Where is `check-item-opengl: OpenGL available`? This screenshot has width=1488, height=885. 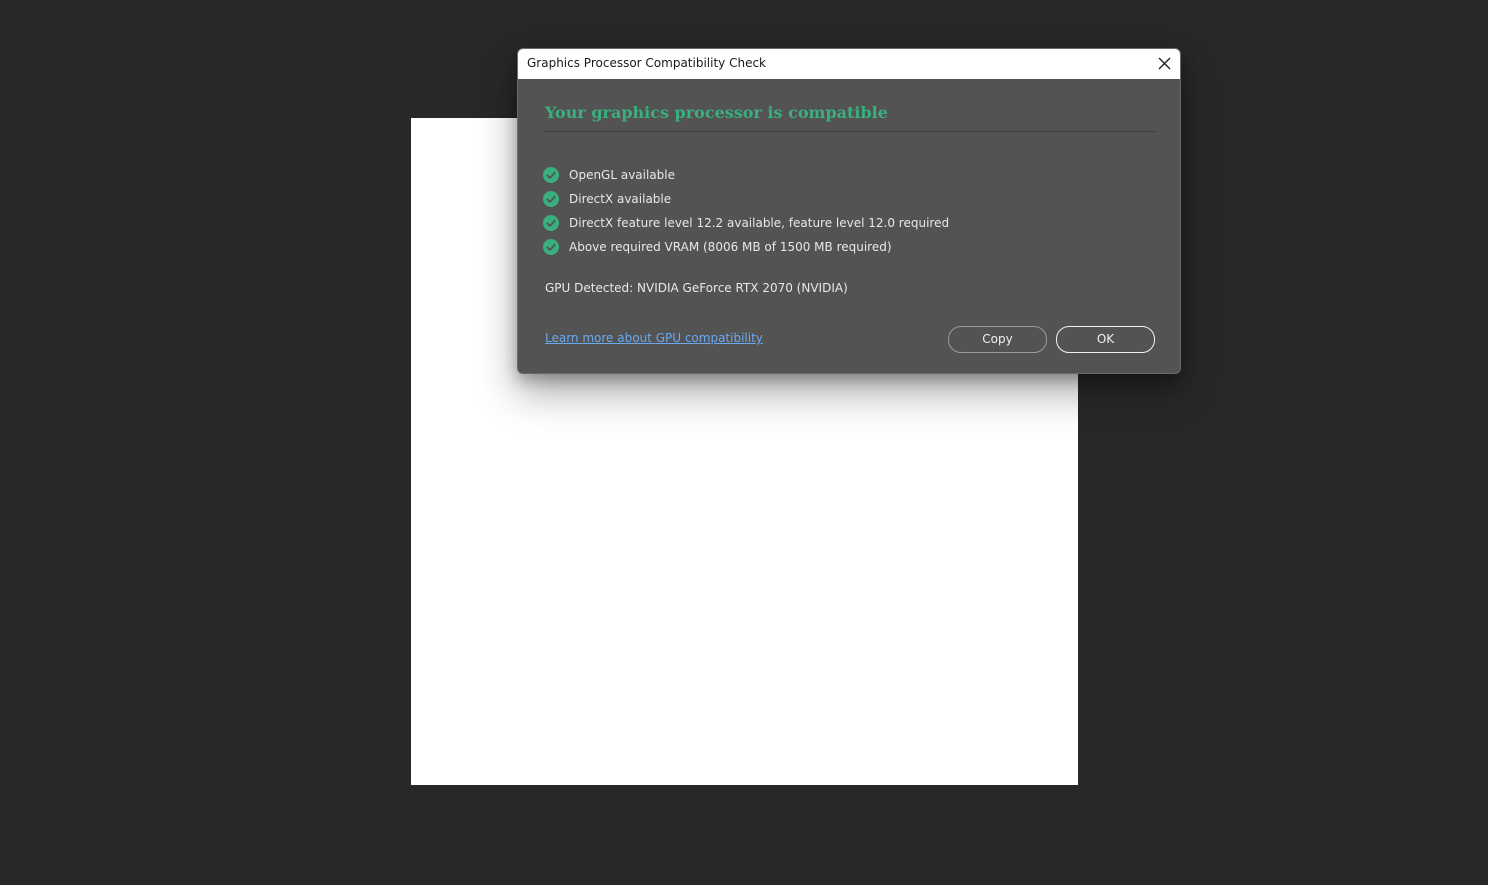
check-item-opengl: OpenGL available is located at coordinates (746, 175).